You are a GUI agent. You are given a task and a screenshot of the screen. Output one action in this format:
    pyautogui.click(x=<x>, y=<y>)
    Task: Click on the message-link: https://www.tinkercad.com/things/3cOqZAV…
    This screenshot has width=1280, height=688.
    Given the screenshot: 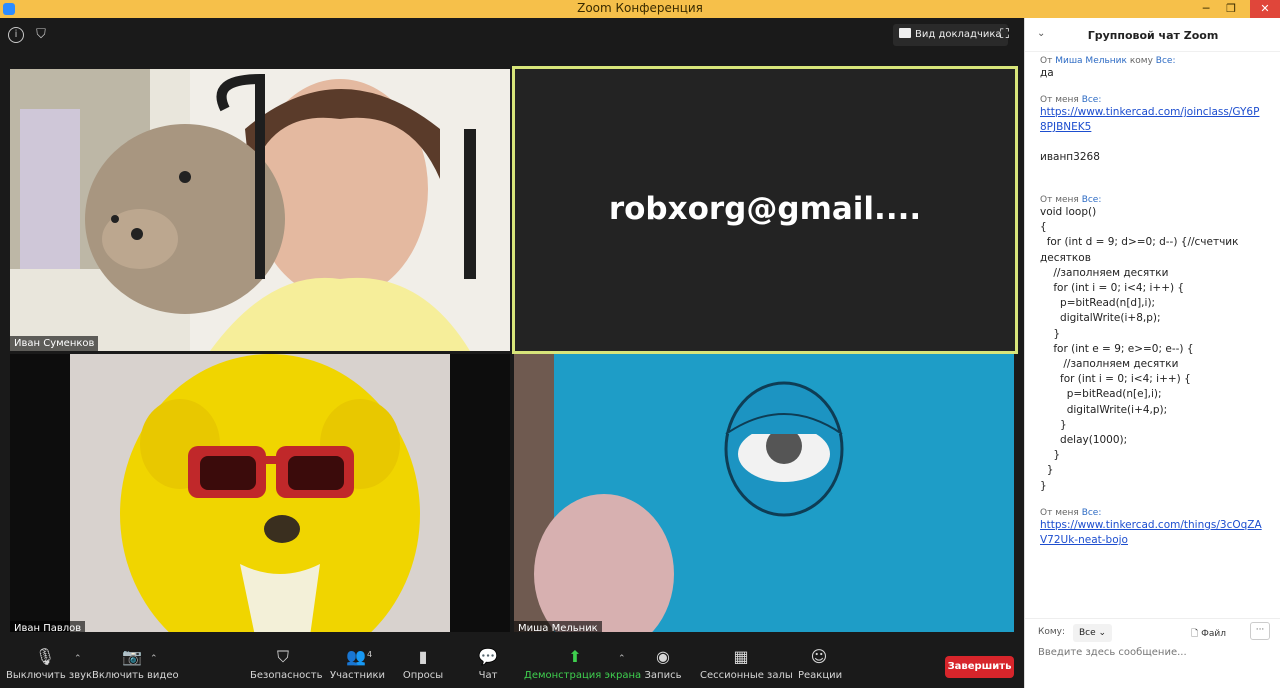 What is the action you would take?
    pyautogui.click(x=1151, y=532)
    